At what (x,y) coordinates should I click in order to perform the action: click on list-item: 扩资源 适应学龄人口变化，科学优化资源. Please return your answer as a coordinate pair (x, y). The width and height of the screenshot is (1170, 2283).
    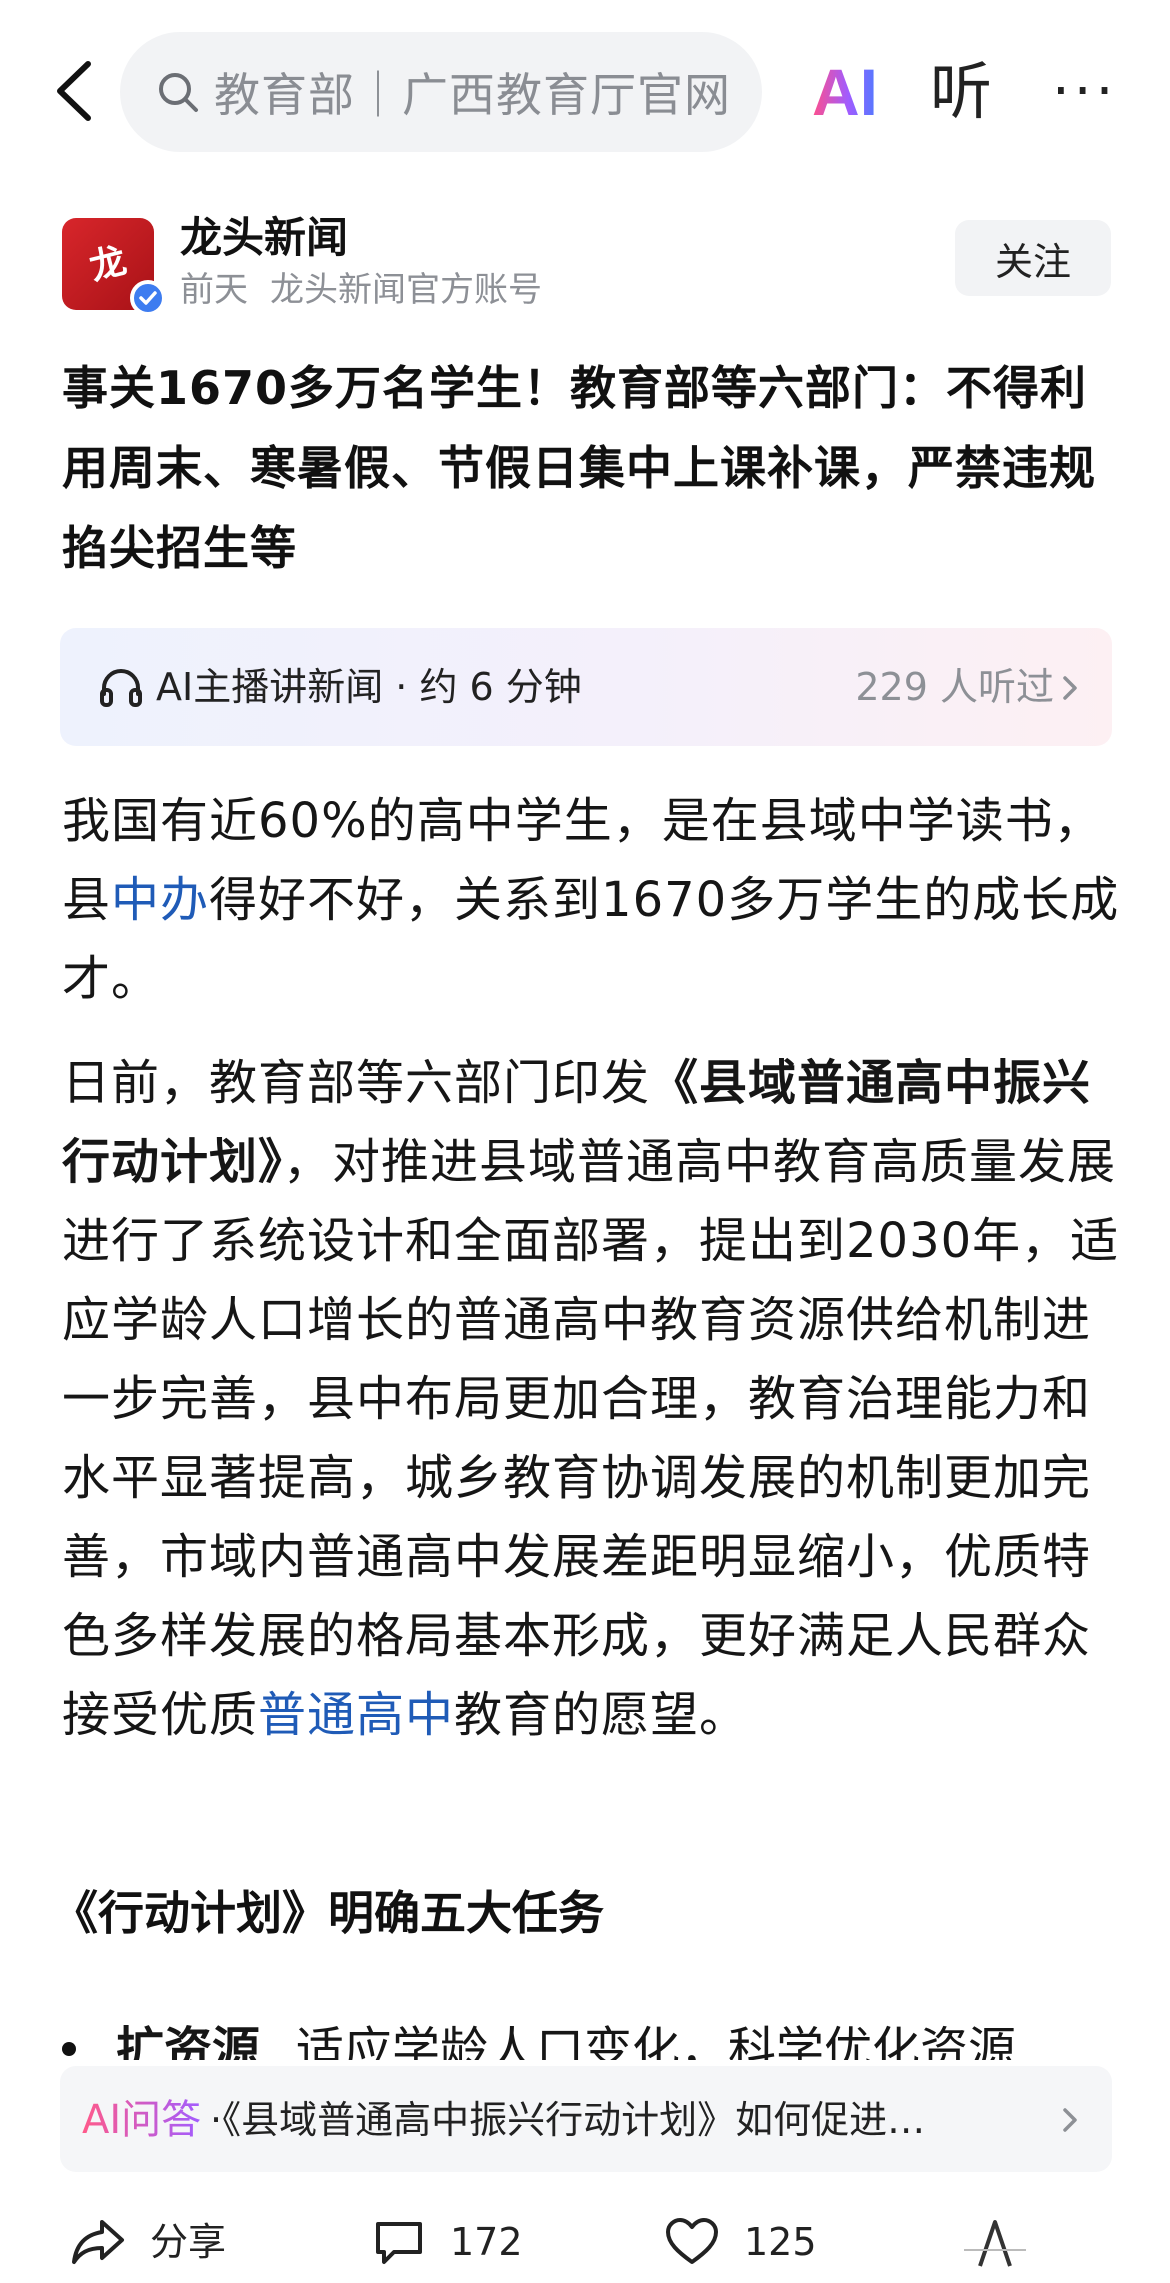
    Looking at the image, I should click on (585, 2035).